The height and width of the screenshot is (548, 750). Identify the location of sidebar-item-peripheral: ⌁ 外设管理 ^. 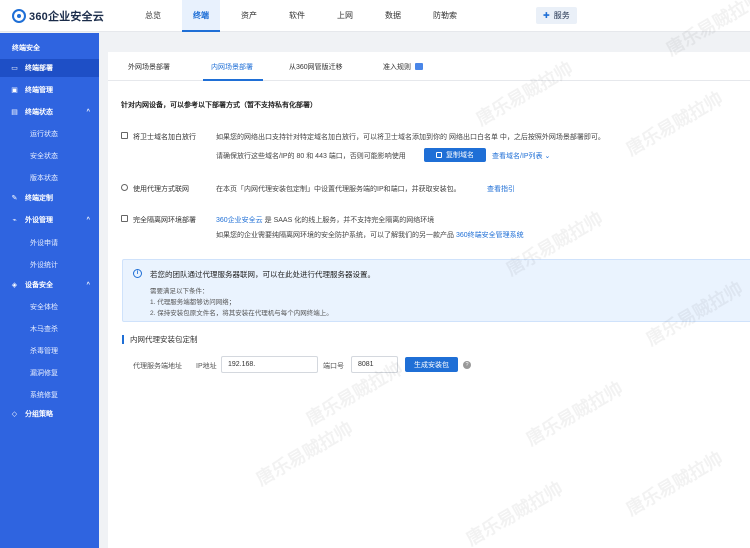
(49, 220).